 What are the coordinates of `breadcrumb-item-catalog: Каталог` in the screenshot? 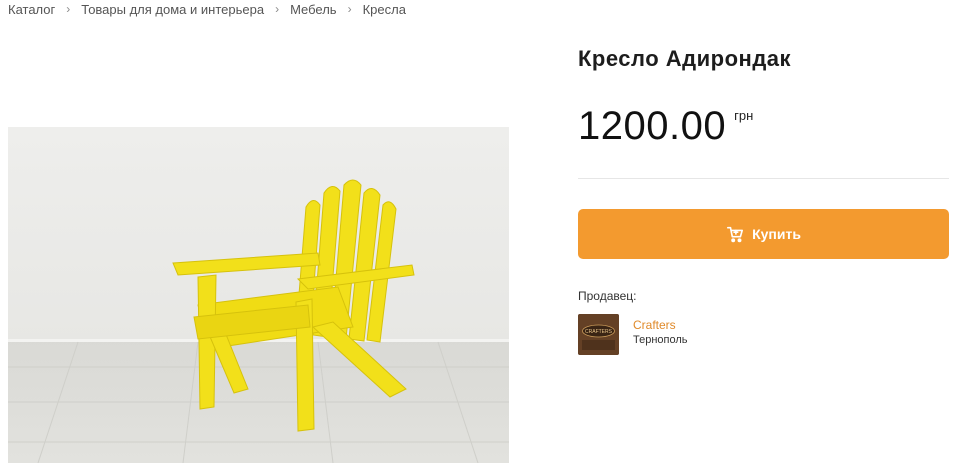 It's located at (31, 9).